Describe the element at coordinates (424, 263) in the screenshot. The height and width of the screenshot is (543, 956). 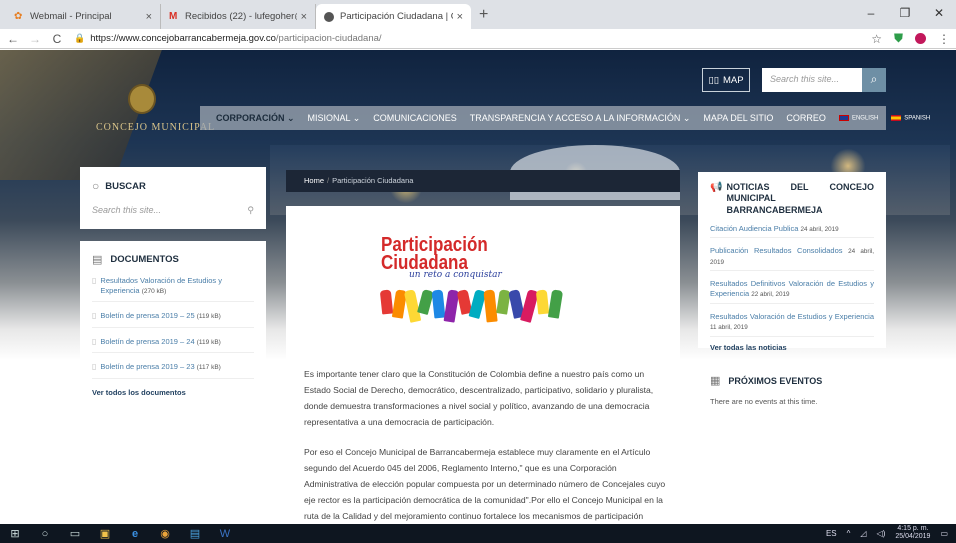
I see `poster-title-line2: Ciudadana` at that location.